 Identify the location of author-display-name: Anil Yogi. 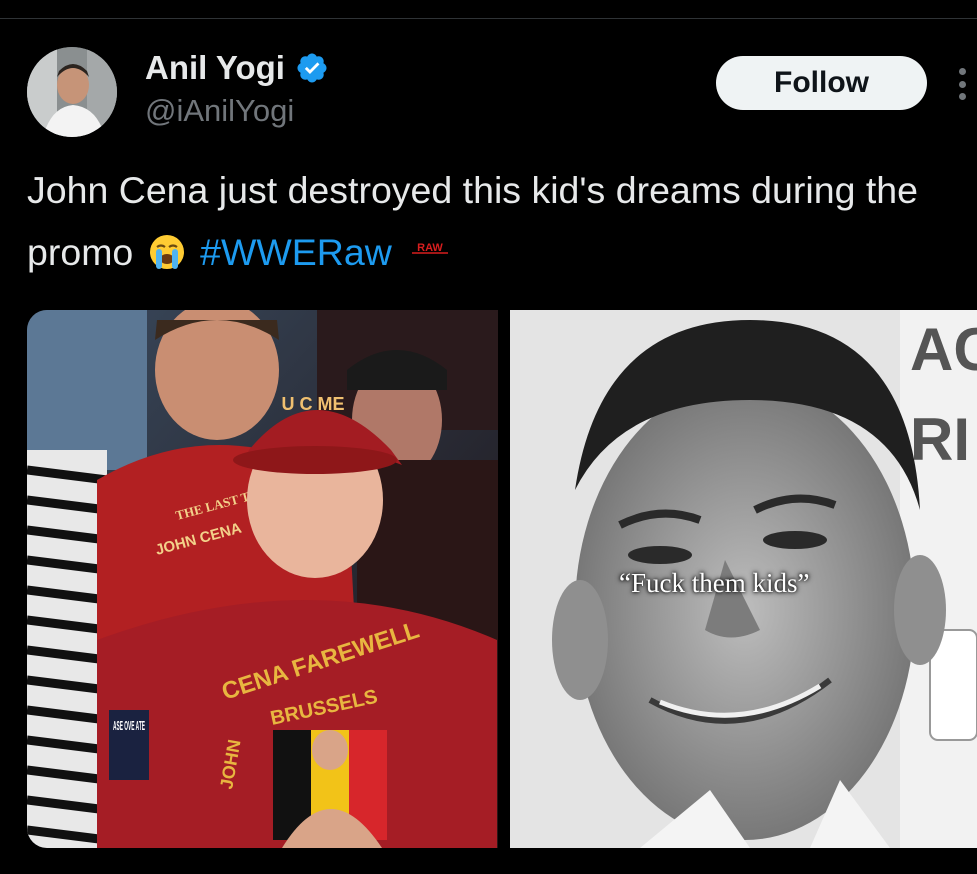
(215, 68).